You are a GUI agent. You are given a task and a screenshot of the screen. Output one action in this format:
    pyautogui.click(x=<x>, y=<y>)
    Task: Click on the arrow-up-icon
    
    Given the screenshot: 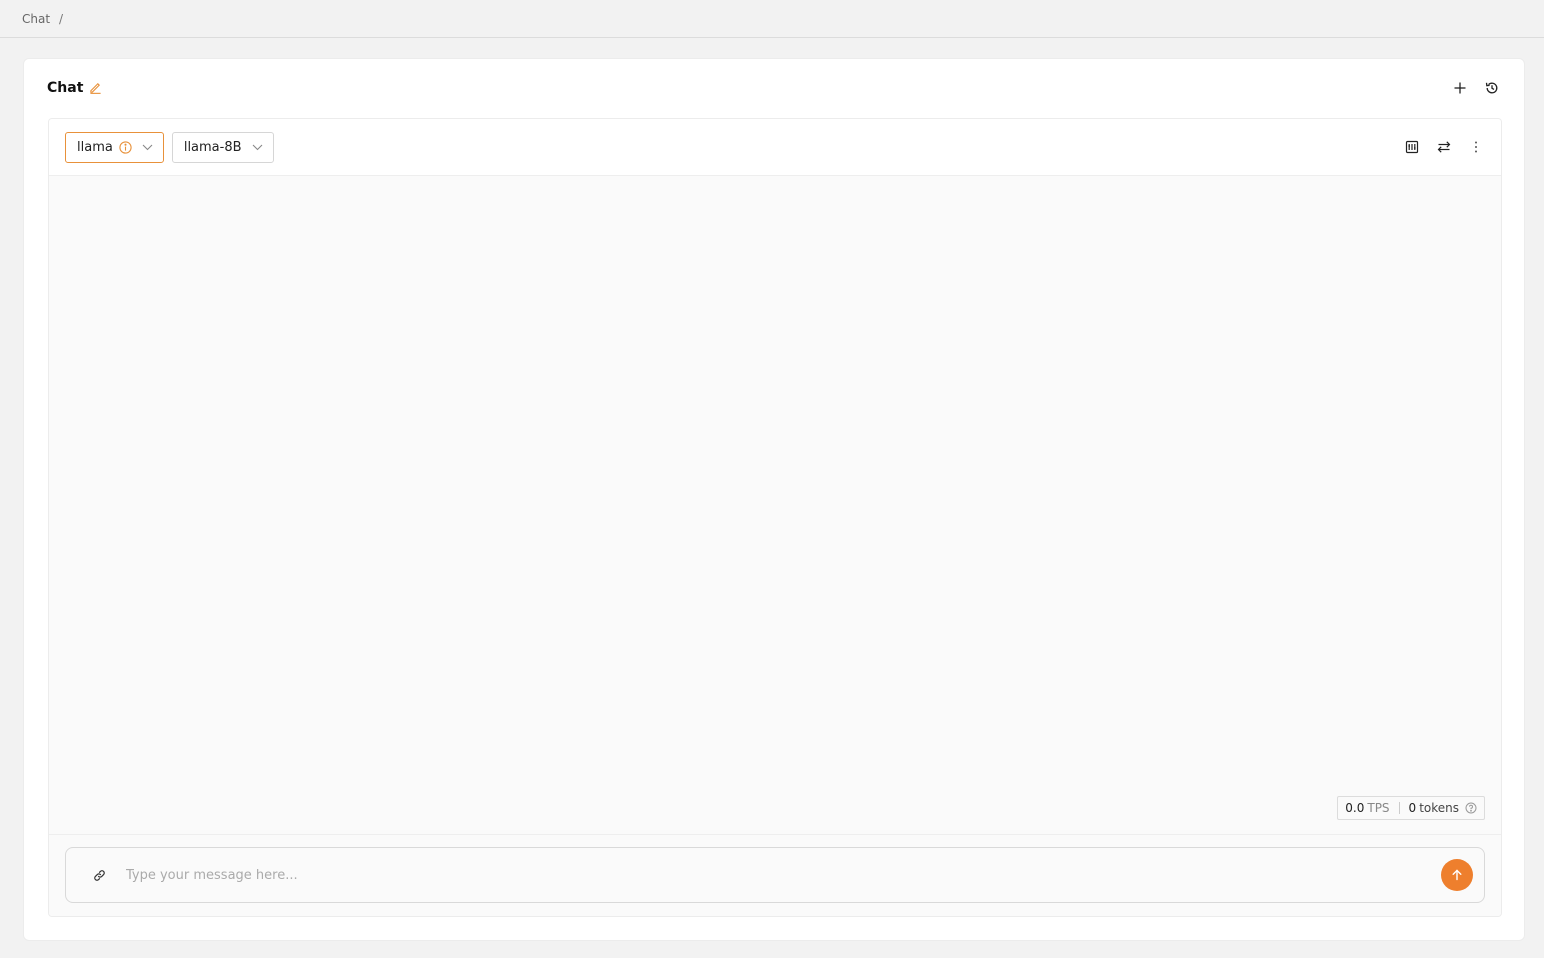 What is the action you would take?
    pyautogui.click(x=1457, y=875)
    